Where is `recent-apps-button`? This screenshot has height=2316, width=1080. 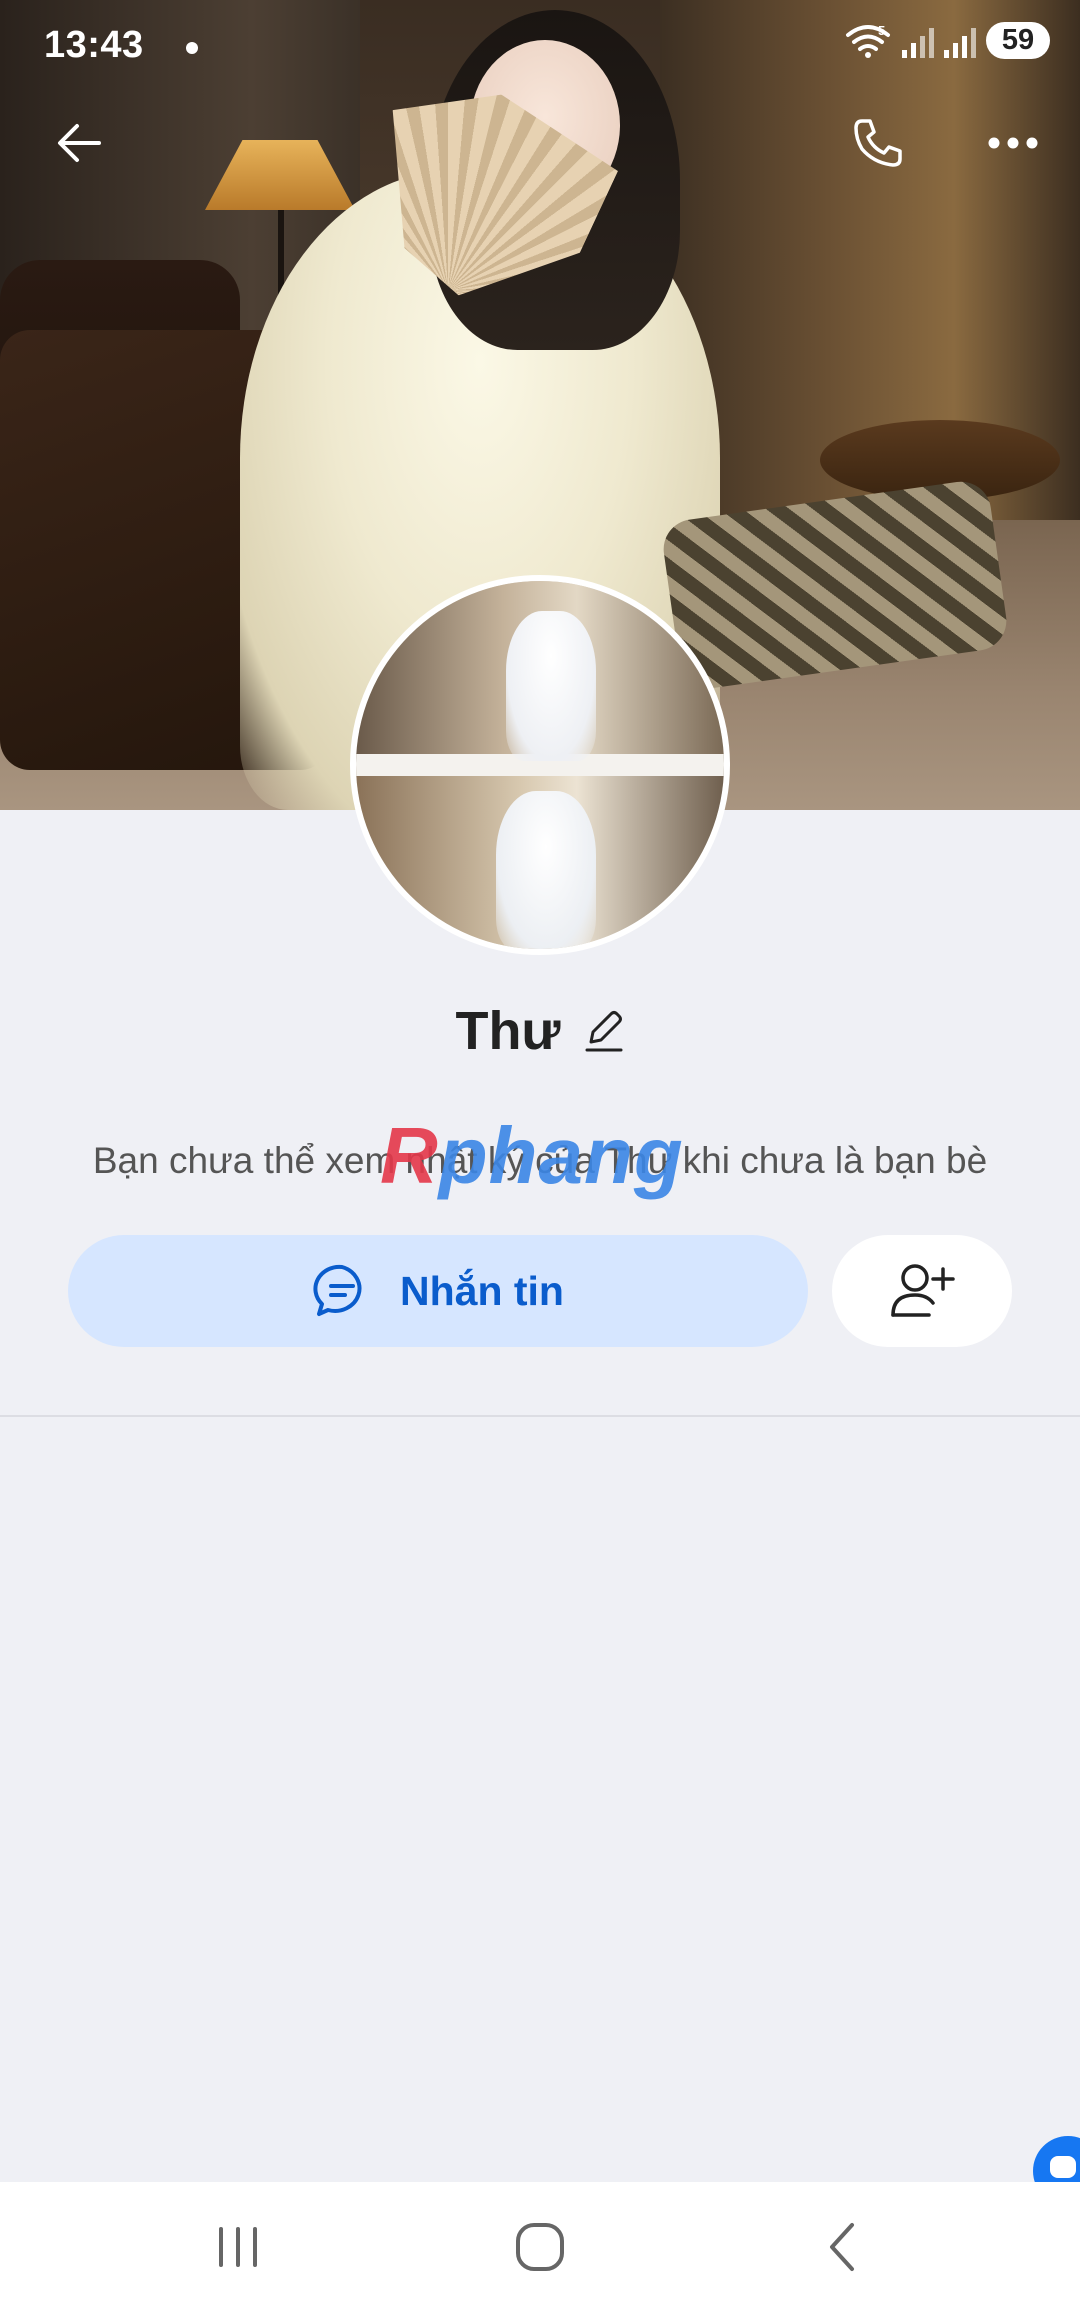 recent-apps-button is located at coordinates (238, 2247).